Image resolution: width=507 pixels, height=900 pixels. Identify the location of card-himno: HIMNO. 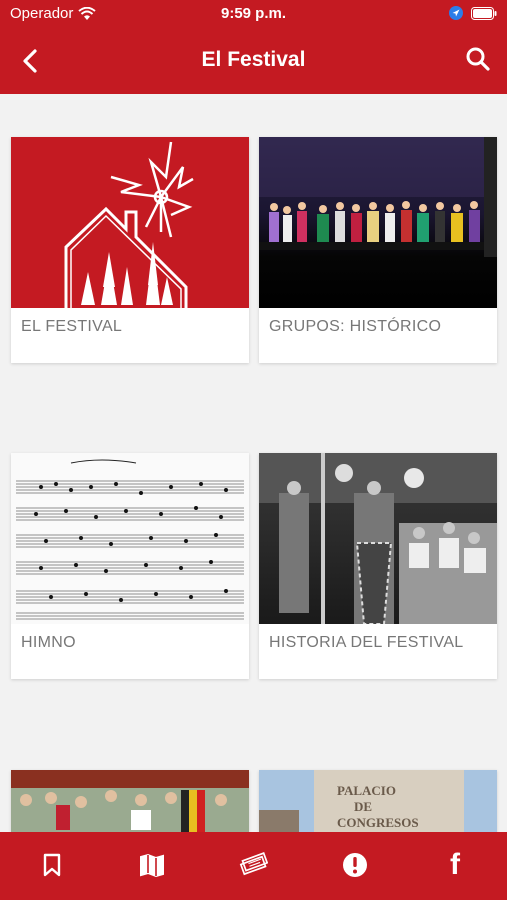
(130, 566).